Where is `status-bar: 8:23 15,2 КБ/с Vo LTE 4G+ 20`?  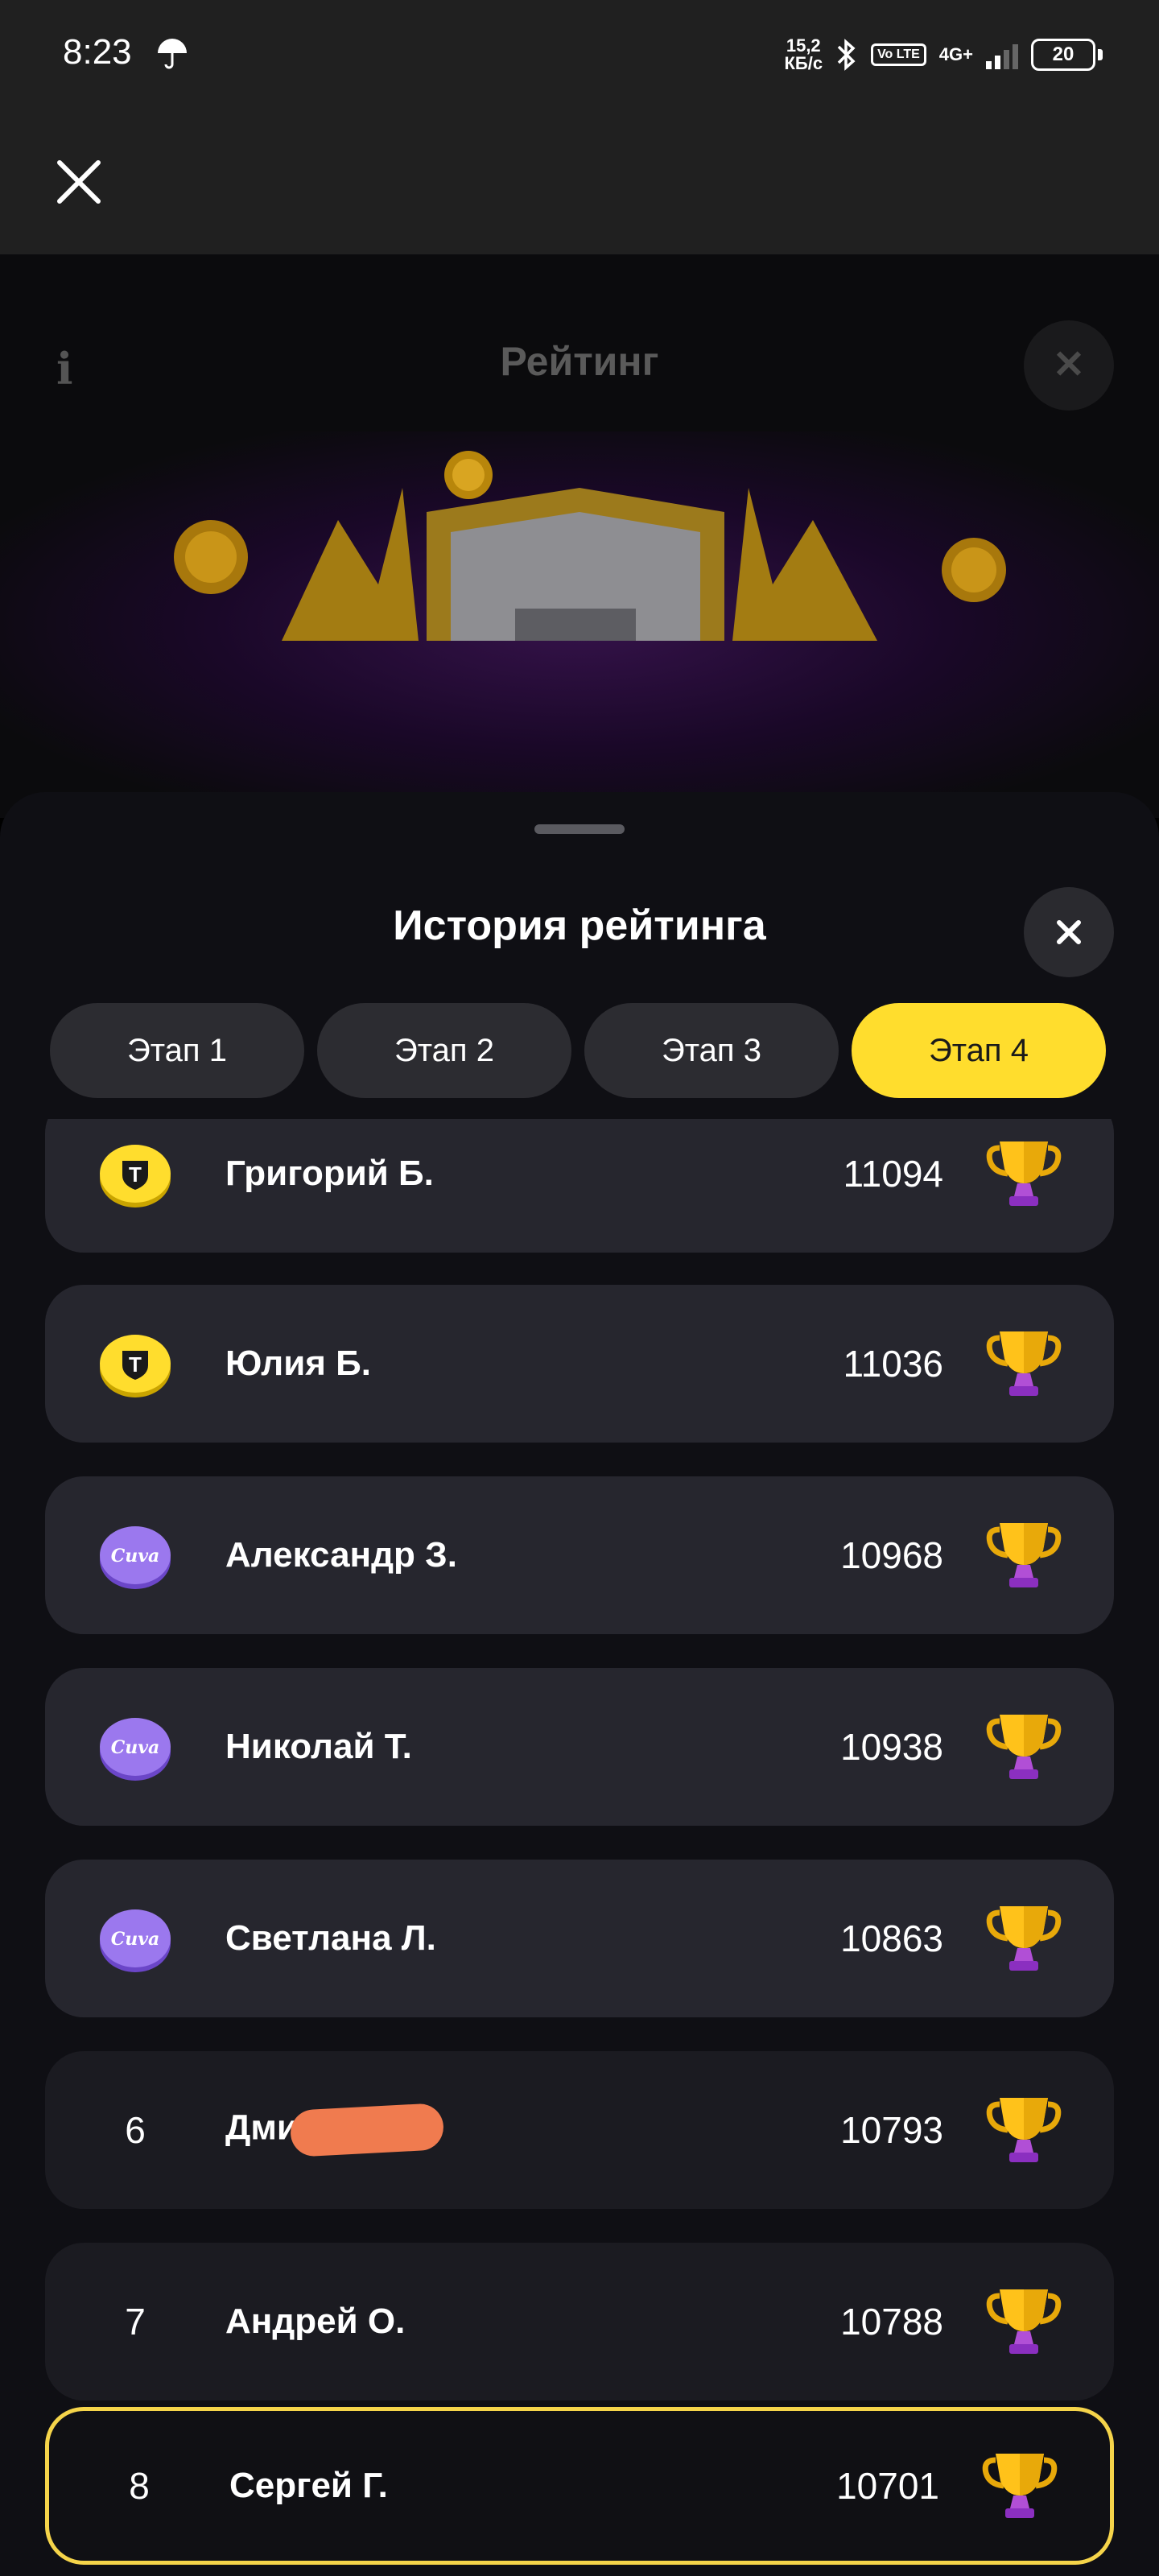 status-bar: 8:23 15,2 КБ/с Vo LTE 4G+ 20 is located at coordinates (579, 56).